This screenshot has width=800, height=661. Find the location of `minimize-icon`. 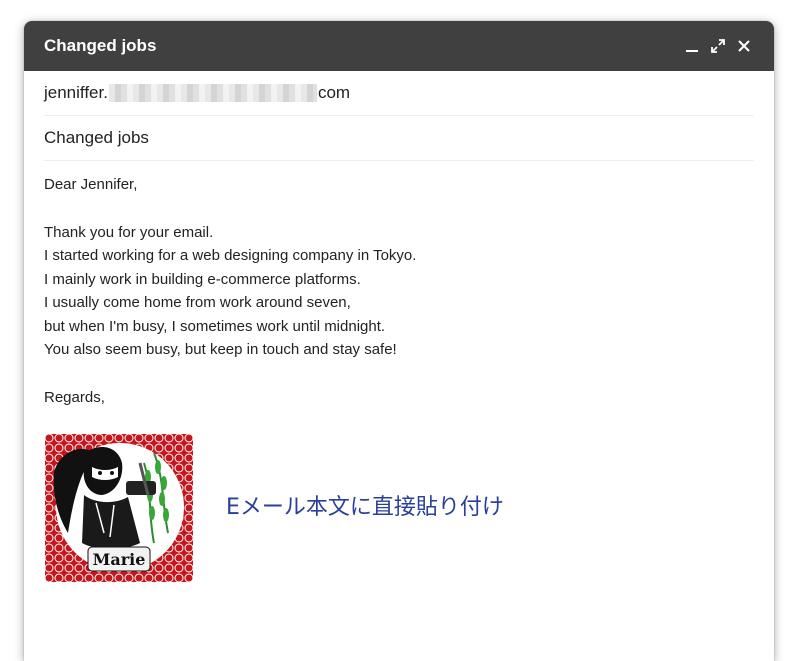

minimize-icon is located at coordinates (692, 51).